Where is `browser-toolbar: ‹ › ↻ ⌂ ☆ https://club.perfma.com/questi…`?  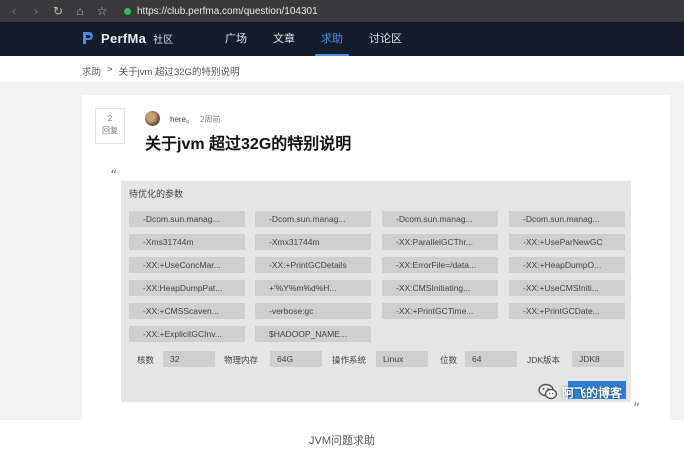
browser-toolbar: ‹ › ↻ ⌂ ☆ https://club.perfma.com/questi… is located at coordinates (342, 11).